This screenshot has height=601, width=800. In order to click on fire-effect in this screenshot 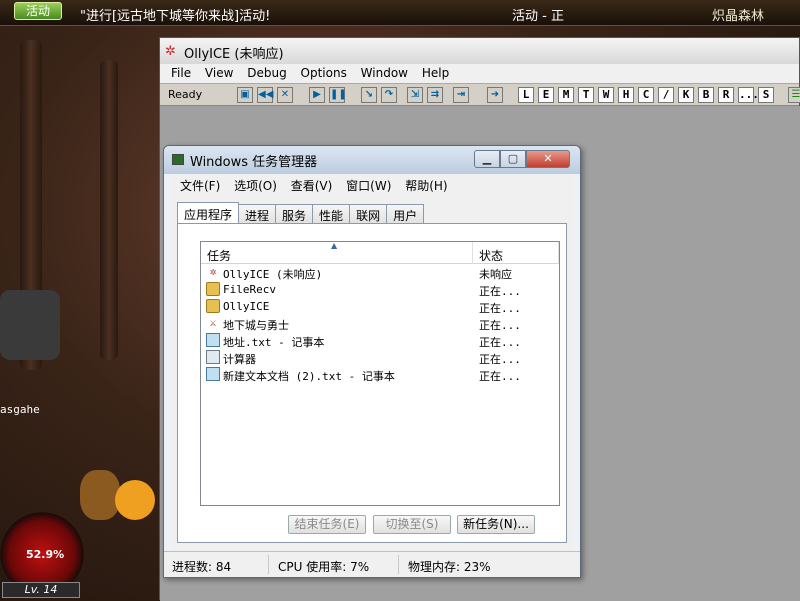, I will do `click(135, 500)`.